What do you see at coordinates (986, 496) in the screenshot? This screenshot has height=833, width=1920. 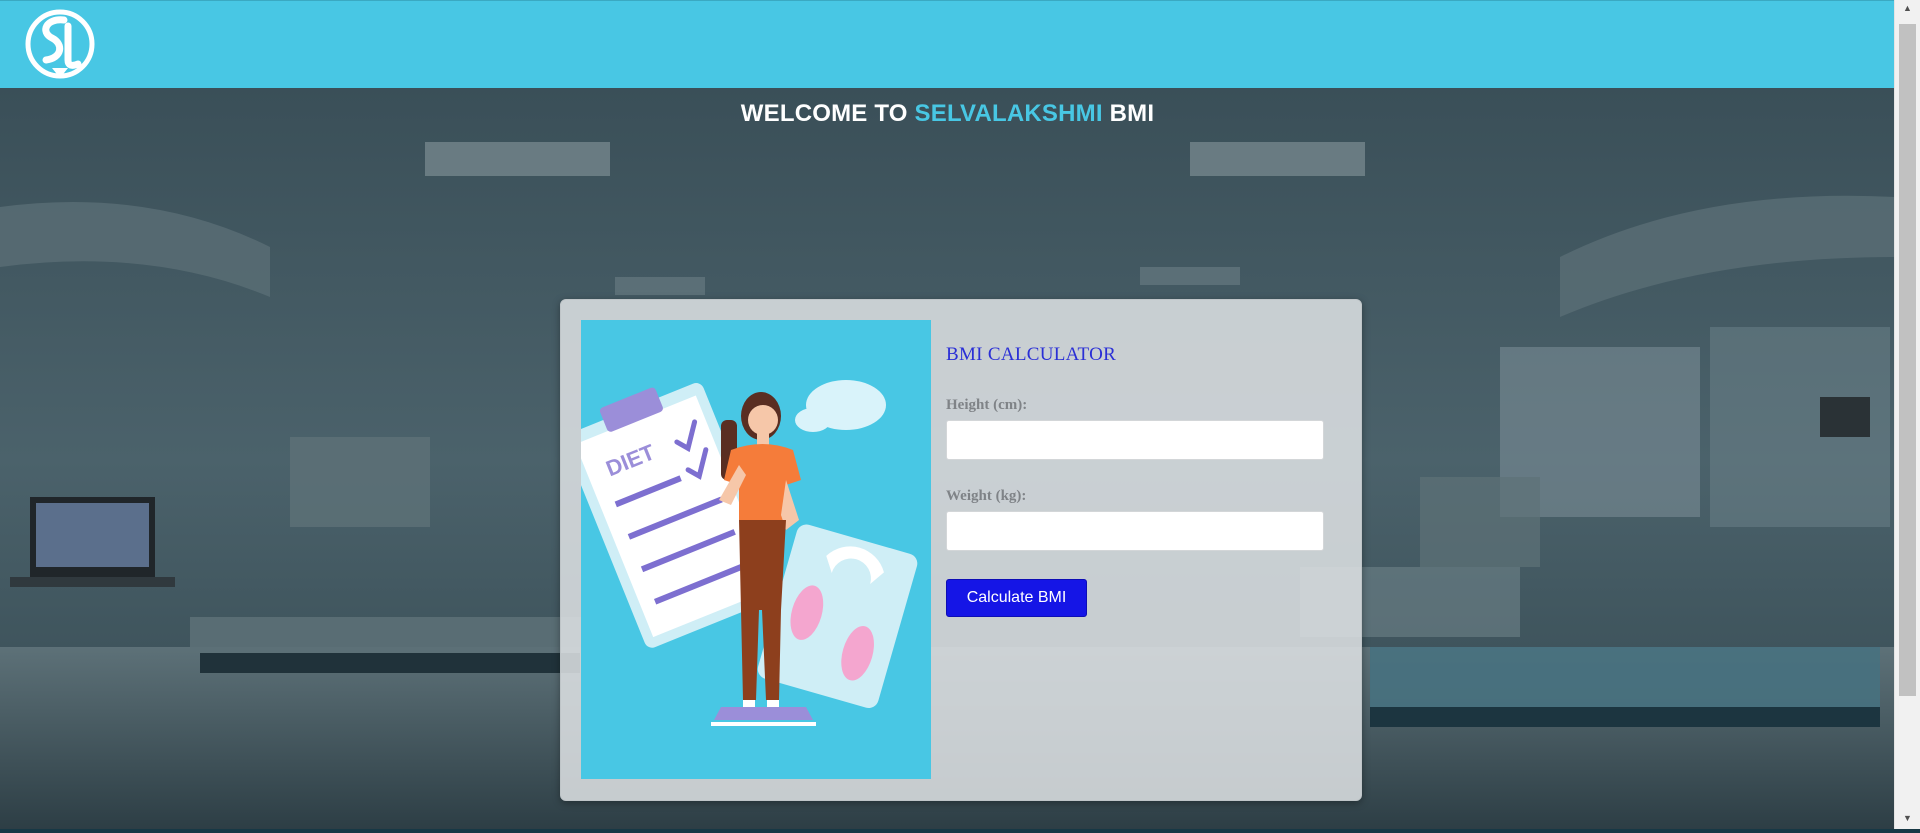 I see `weight-label: Weight (kg):` at bounding box center [986, 496].